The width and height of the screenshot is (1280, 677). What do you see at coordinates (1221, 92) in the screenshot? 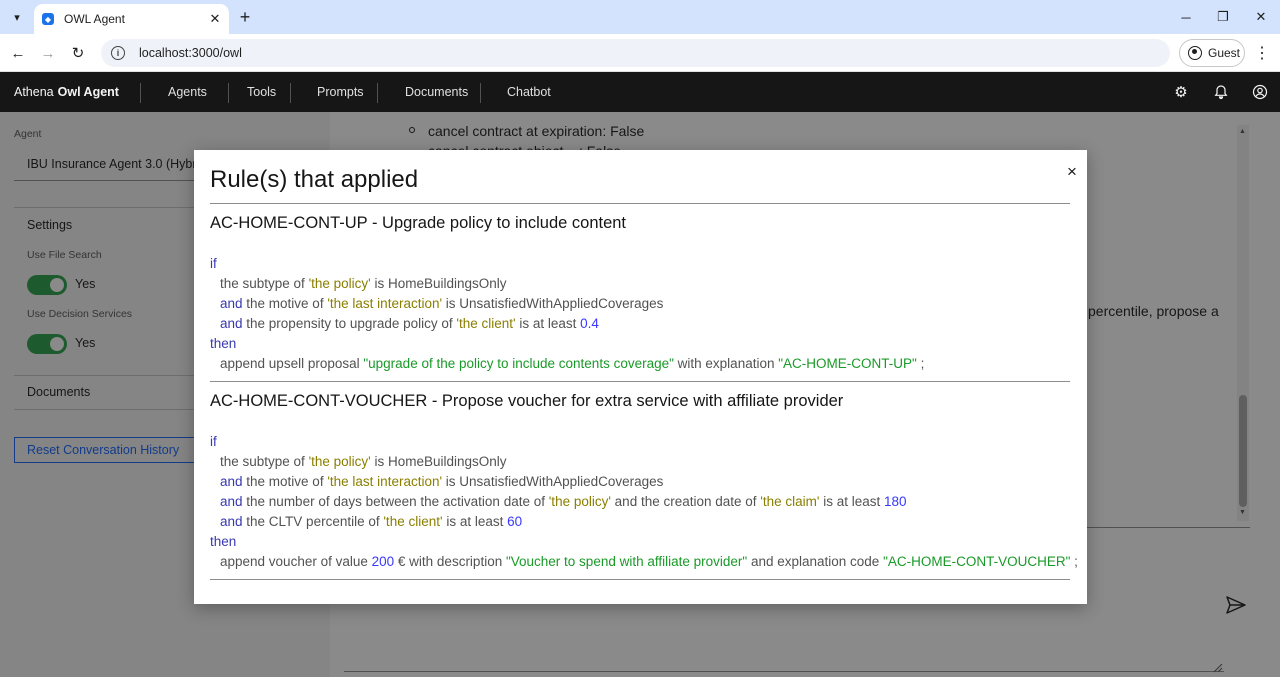
I see `notification-bell-icon` at bounding box center [1221, 92].